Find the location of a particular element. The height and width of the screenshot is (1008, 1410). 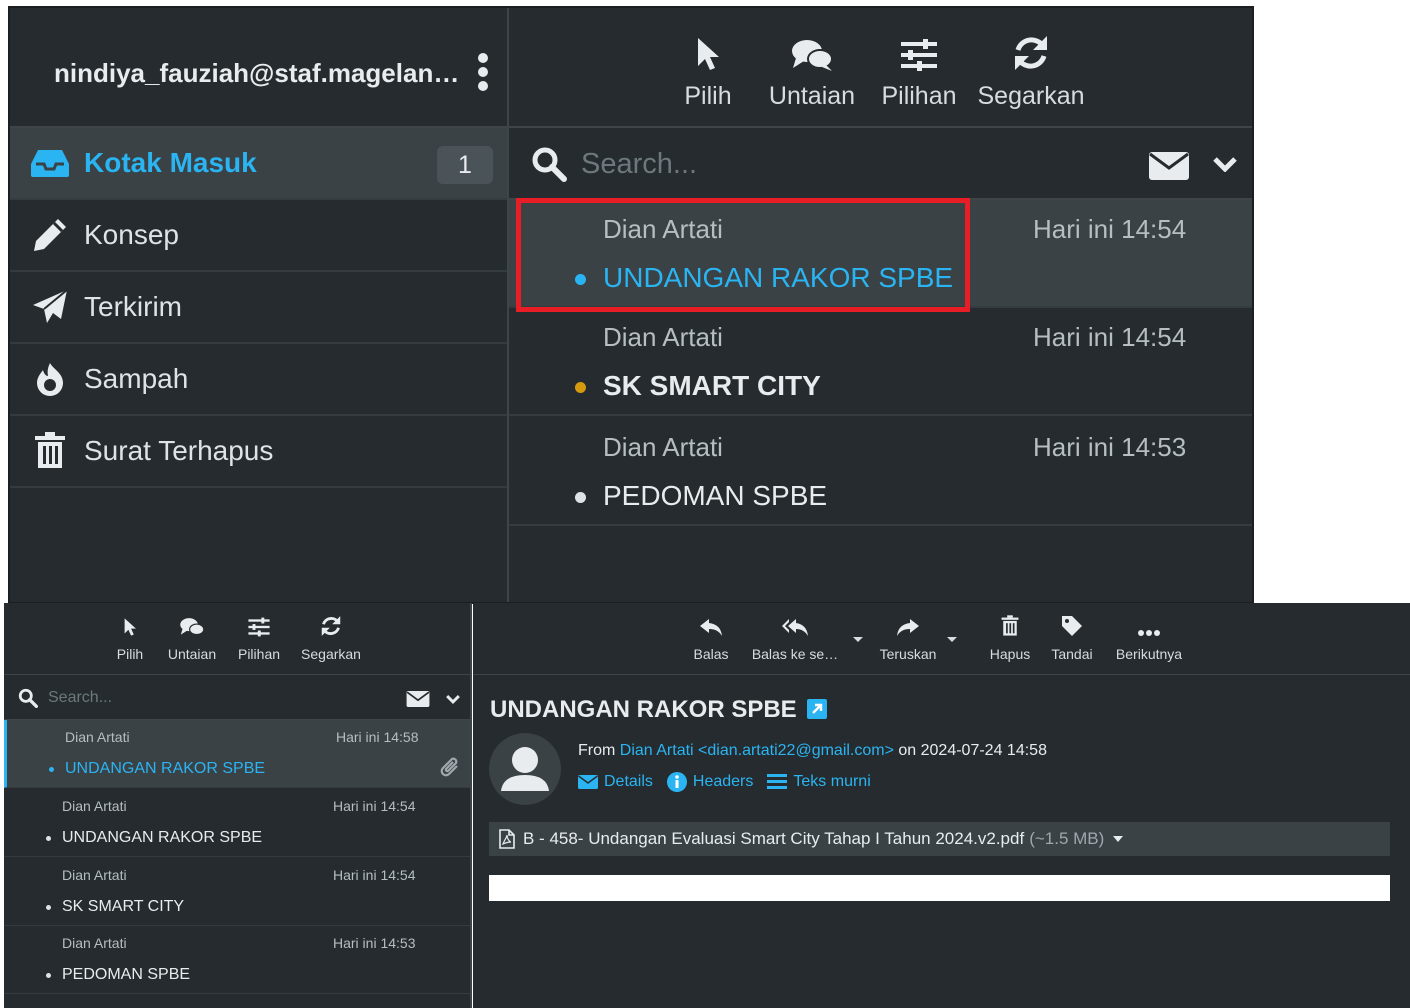

delete-button: Hapus is located at coordinates (1010, 638).